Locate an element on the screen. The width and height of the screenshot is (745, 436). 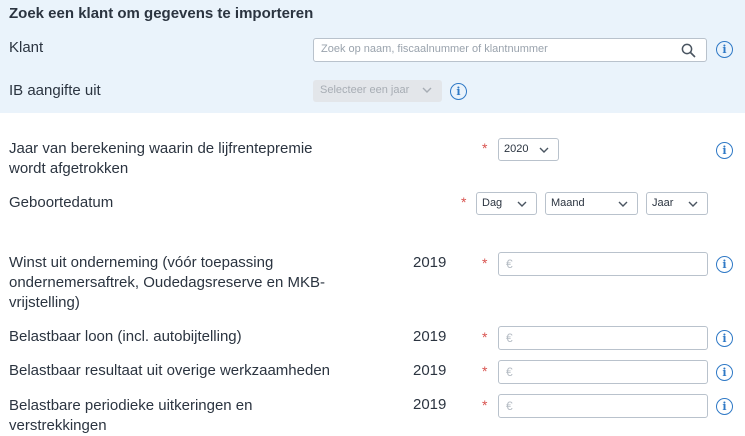
search-icon is located at coordinates (688, 50).